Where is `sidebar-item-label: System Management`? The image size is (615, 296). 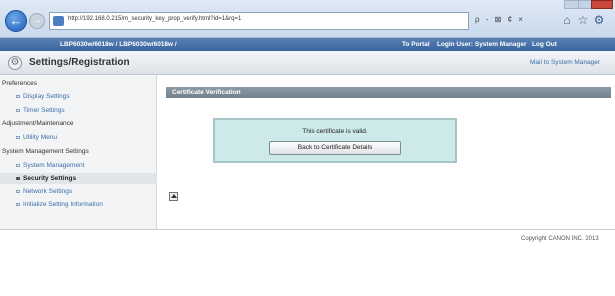 sidebar-item-label: System Management is located at coordinates (54, 165).